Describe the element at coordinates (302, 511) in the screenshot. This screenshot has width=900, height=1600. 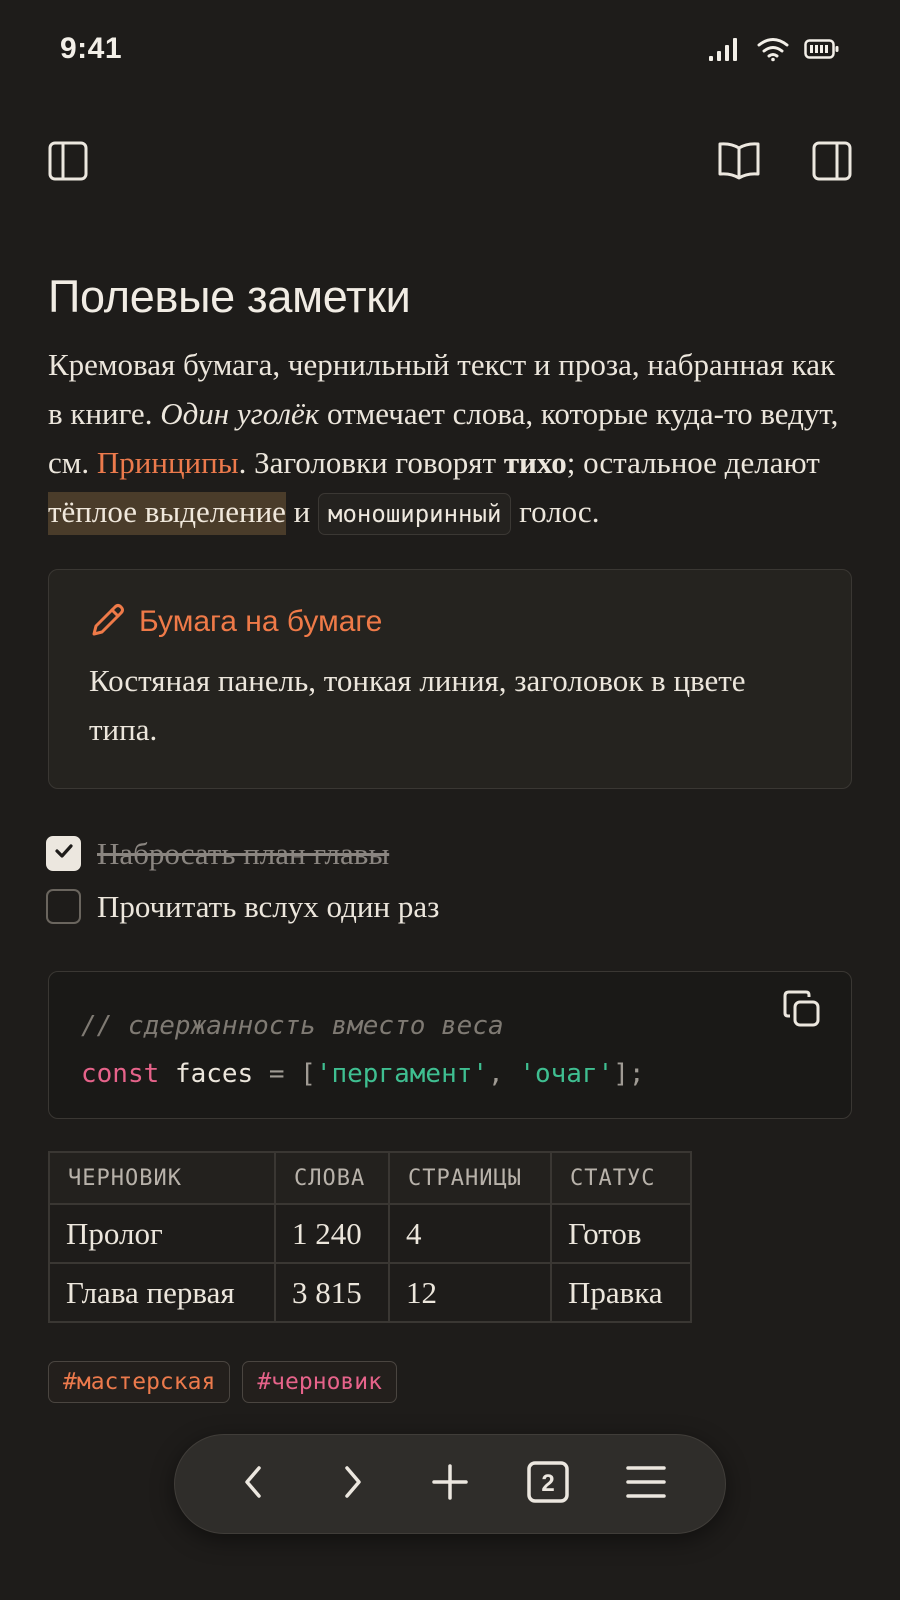
I see `paragraph-text: и` at that location.